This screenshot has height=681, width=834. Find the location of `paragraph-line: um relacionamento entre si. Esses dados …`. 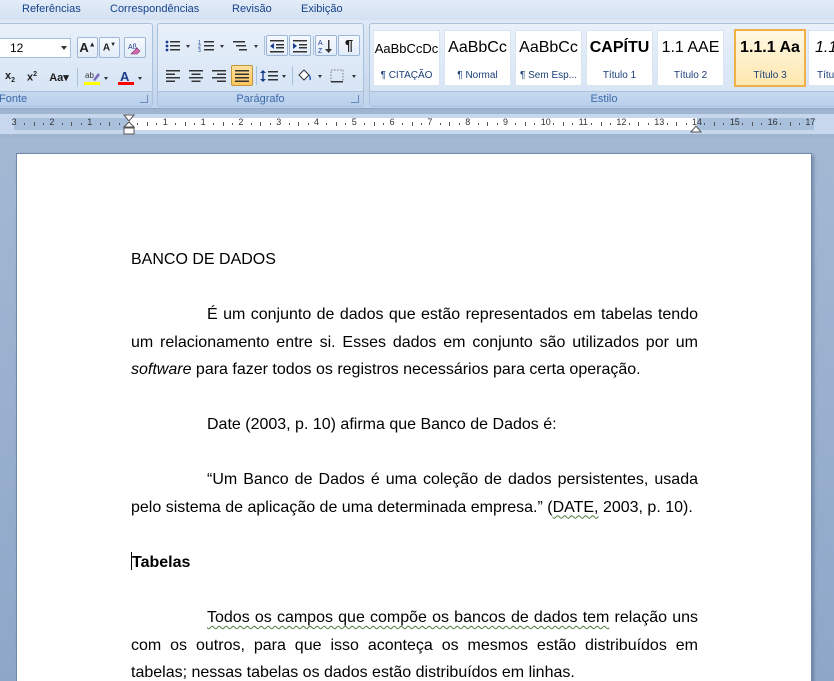

paragraph-line: um relacionamento entre si. Esses dados … is located at coordinates (414, 342).